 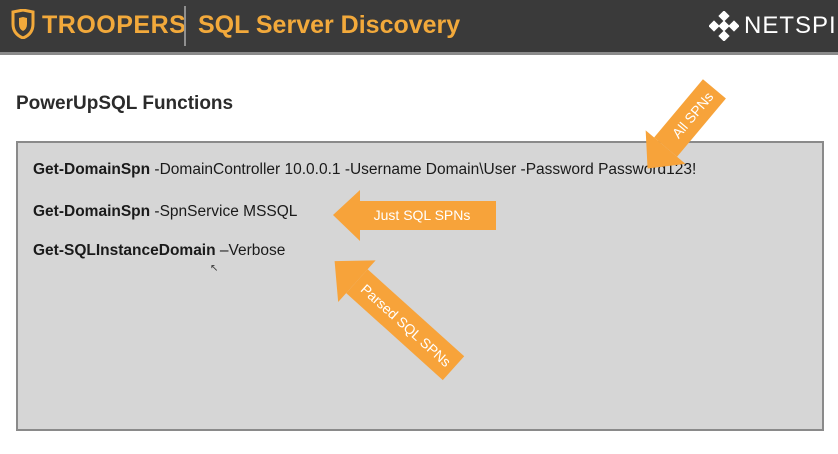 What do you see at coordinates (685, 124) in the screenshot?
I see `all-spns-callout: All SPNs` at bounding box center [685, 124].